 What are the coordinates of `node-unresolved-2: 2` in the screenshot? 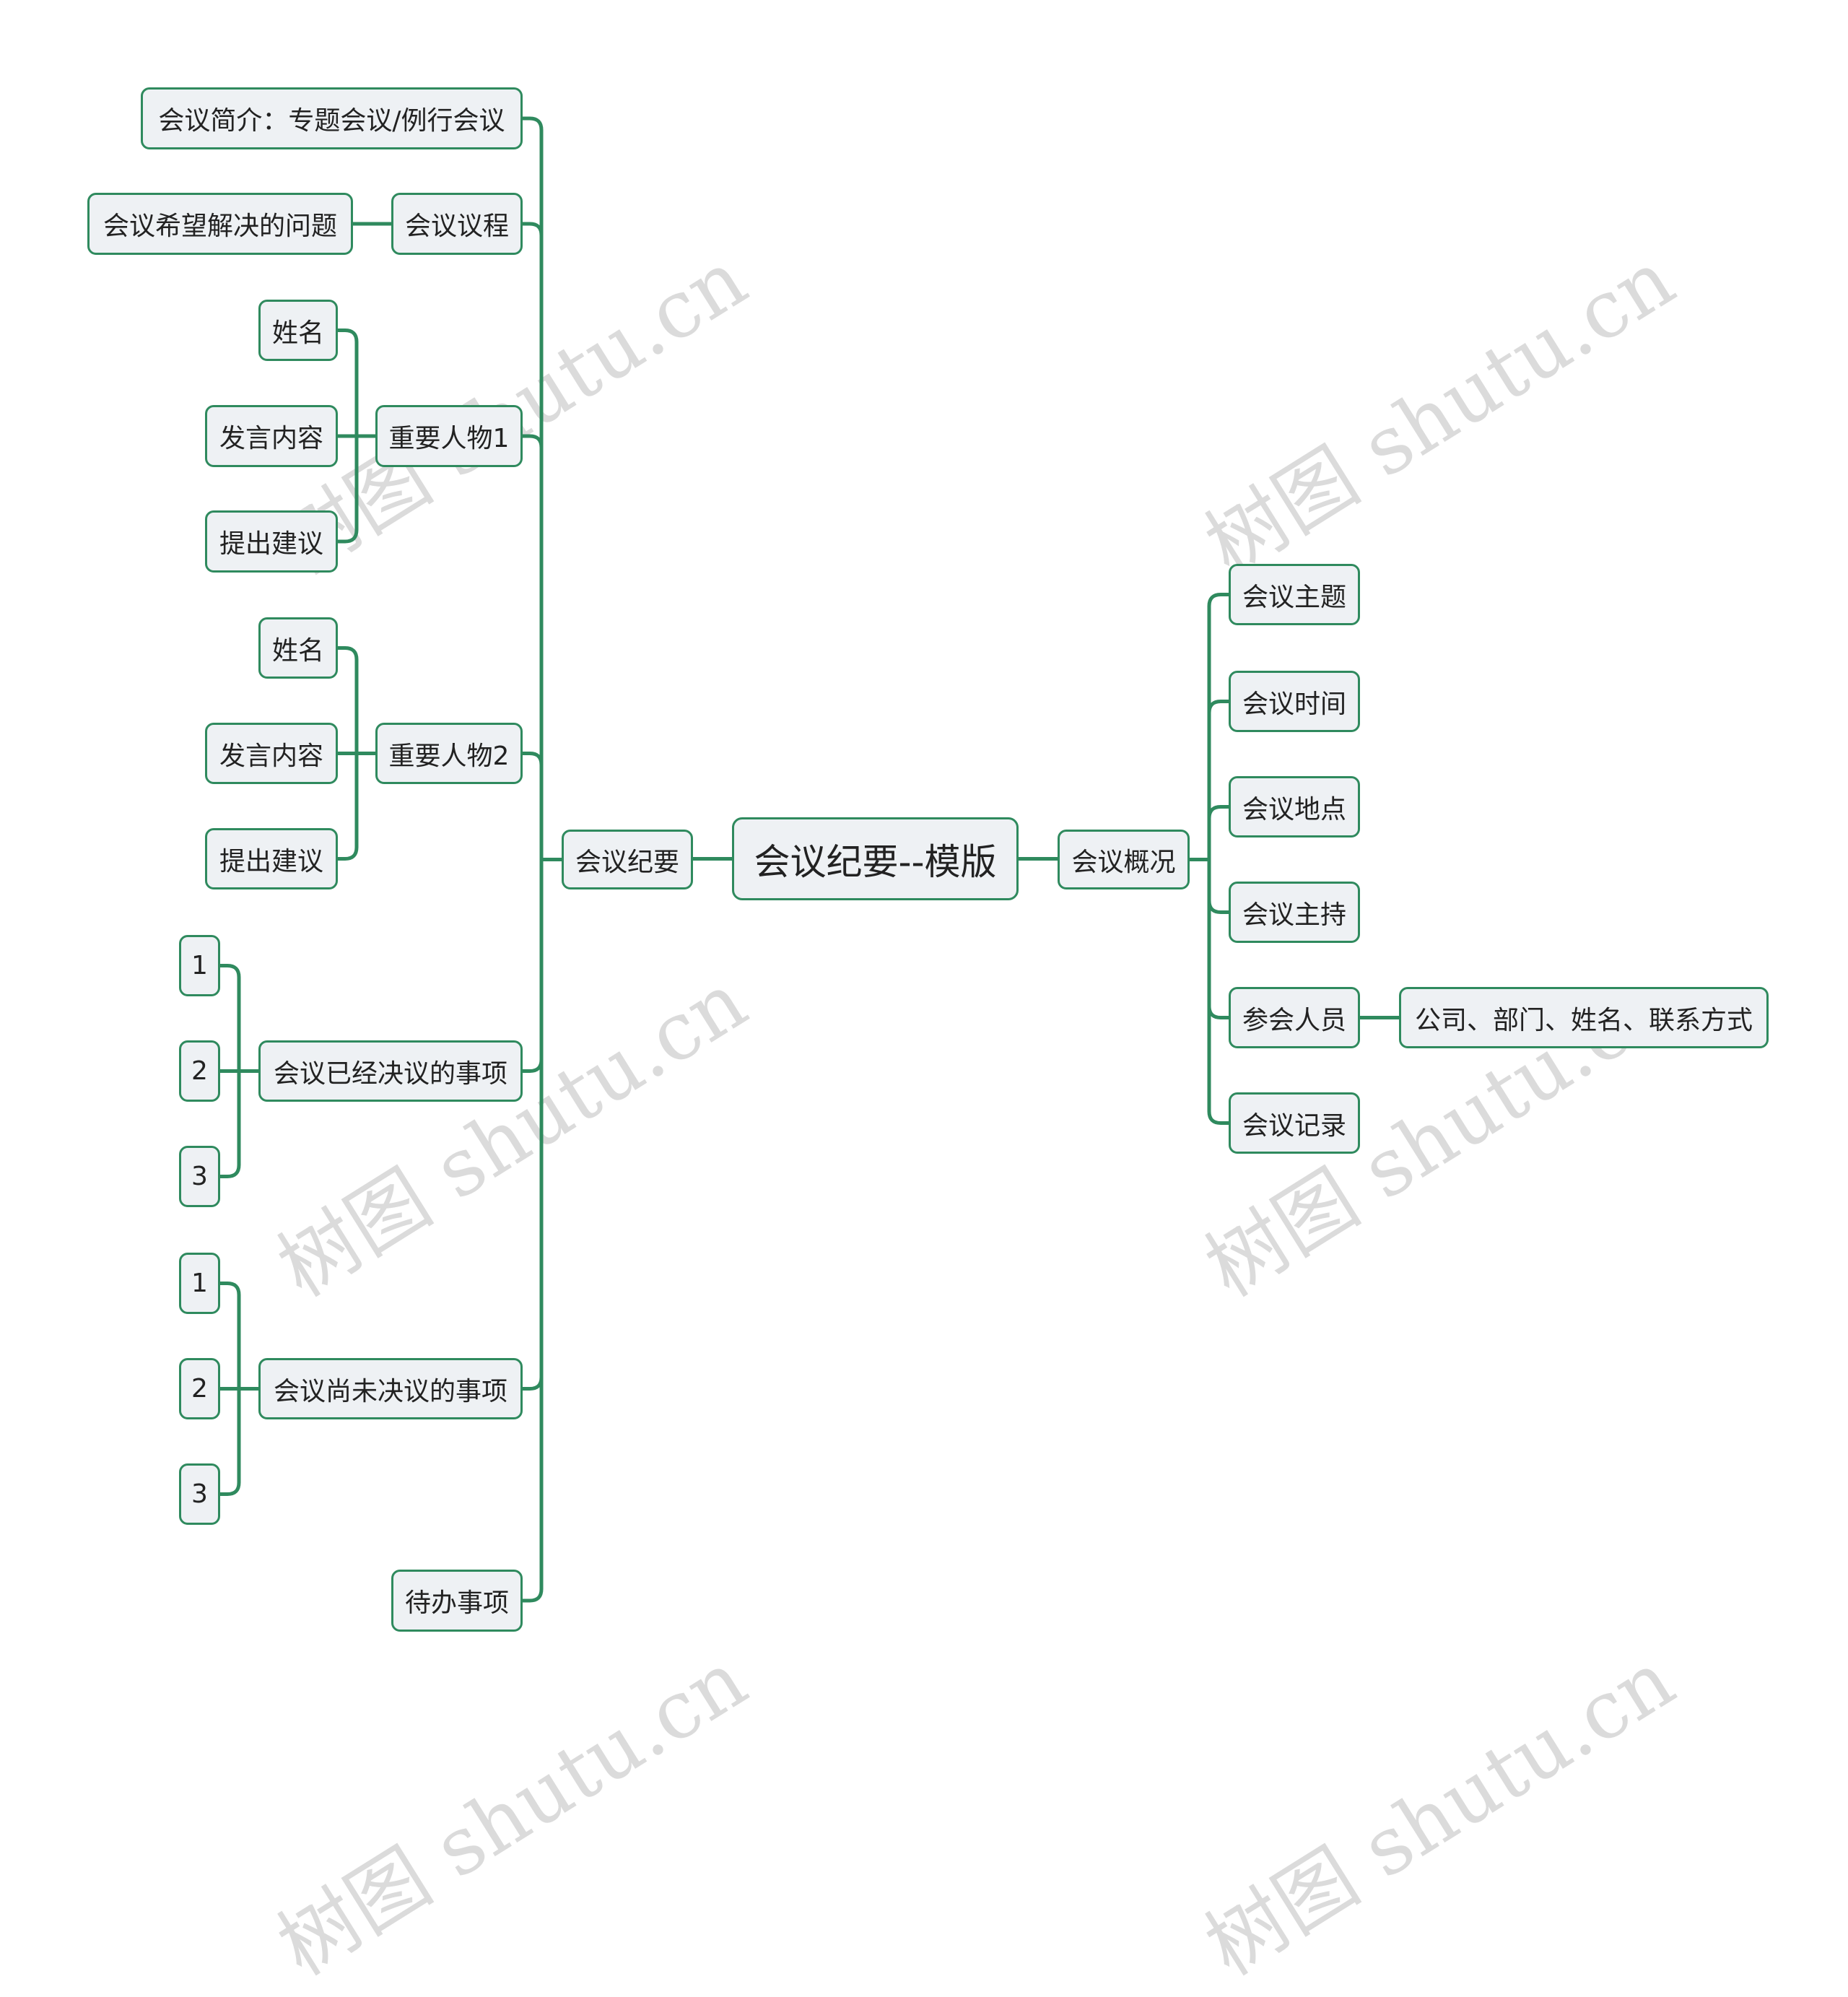 It's located at (200, 1388).